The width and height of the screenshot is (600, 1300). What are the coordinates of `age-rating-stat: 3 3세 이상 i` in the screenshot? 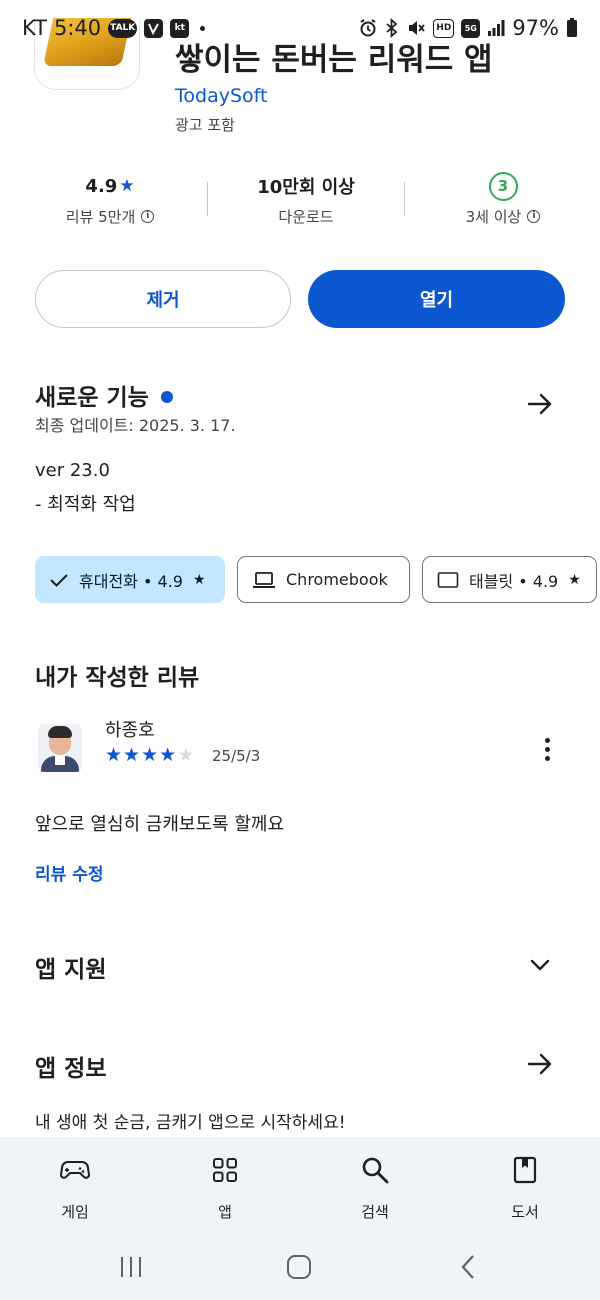 It's located at (503, 198).